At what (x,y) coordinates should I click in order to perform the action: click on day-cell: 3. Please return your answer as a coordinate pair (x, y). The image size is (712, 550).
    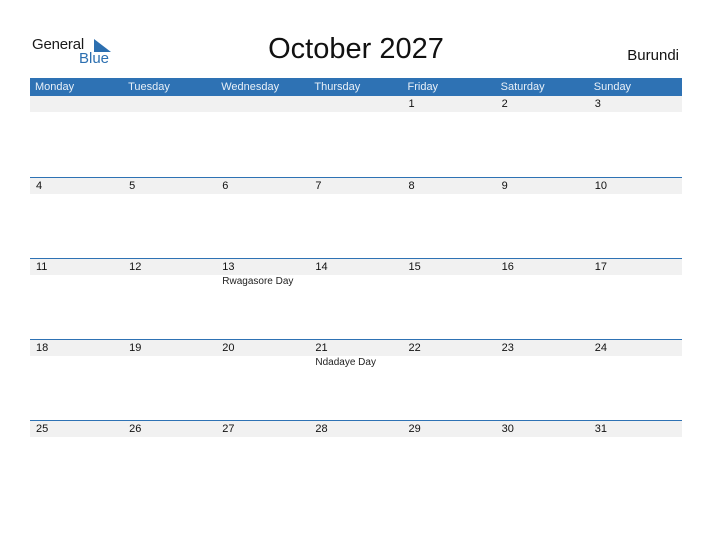
    Looking at the image, I should click on (635, 104).